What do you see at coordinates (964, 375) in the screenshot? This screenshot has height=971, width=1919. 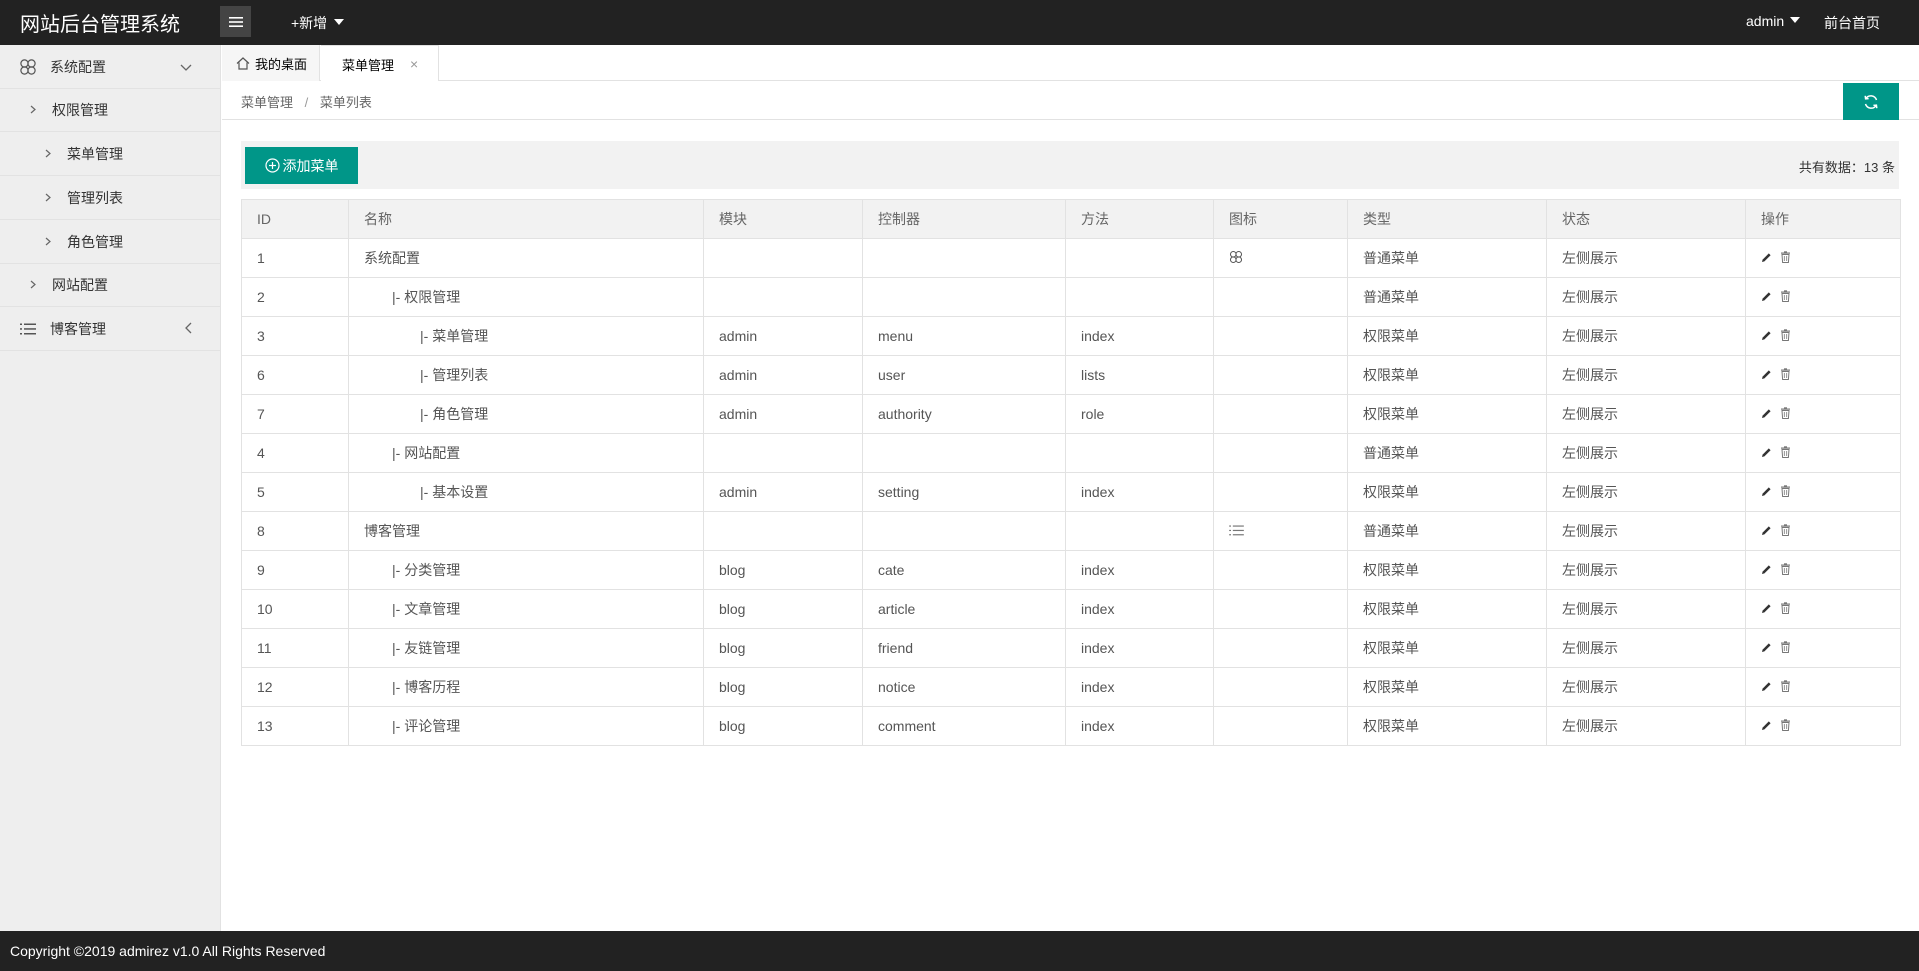 I see `cell-controller: user` at bounding box center [964, 375].